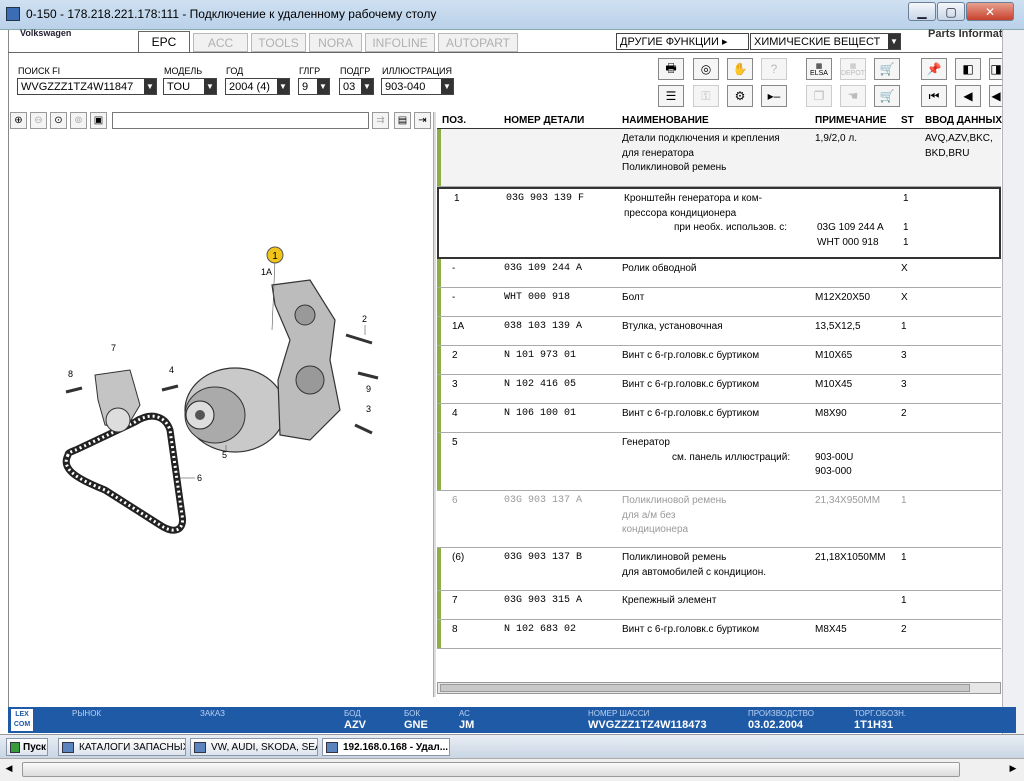 This screenshot has width=1024, height=781. What do you see at coordinates (682, 41) in the screenshot?
I see `other-functions-menu: ДРУГИЕ ФУНКЦИИ ▸` at bounding box center [682, 41].